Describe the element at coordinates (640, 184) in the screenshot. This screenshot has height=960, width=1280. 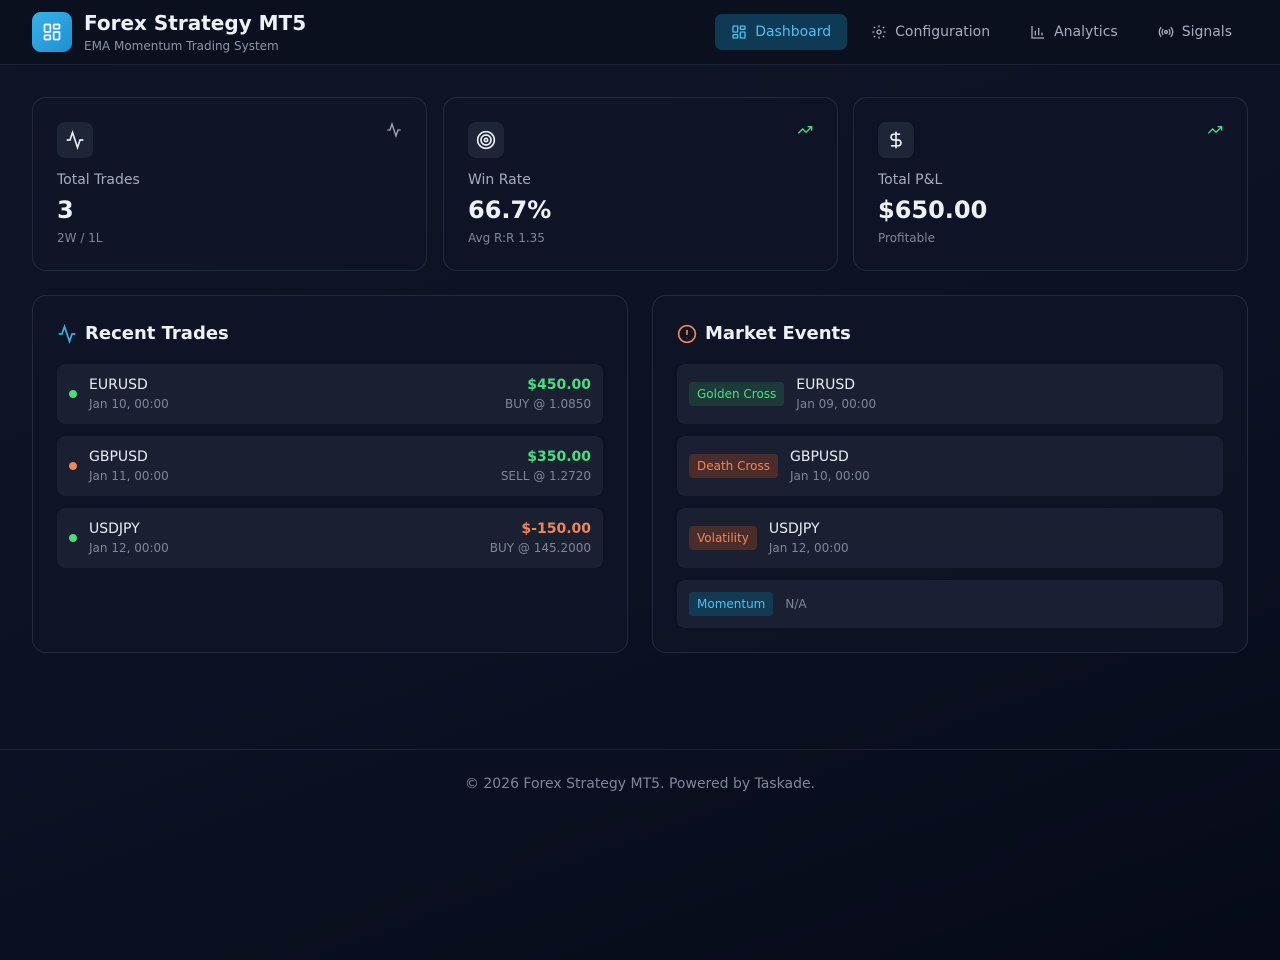
I see `stat-card-win-rate: Win Rate 66.7% Avg R:R 1.35` at that location.